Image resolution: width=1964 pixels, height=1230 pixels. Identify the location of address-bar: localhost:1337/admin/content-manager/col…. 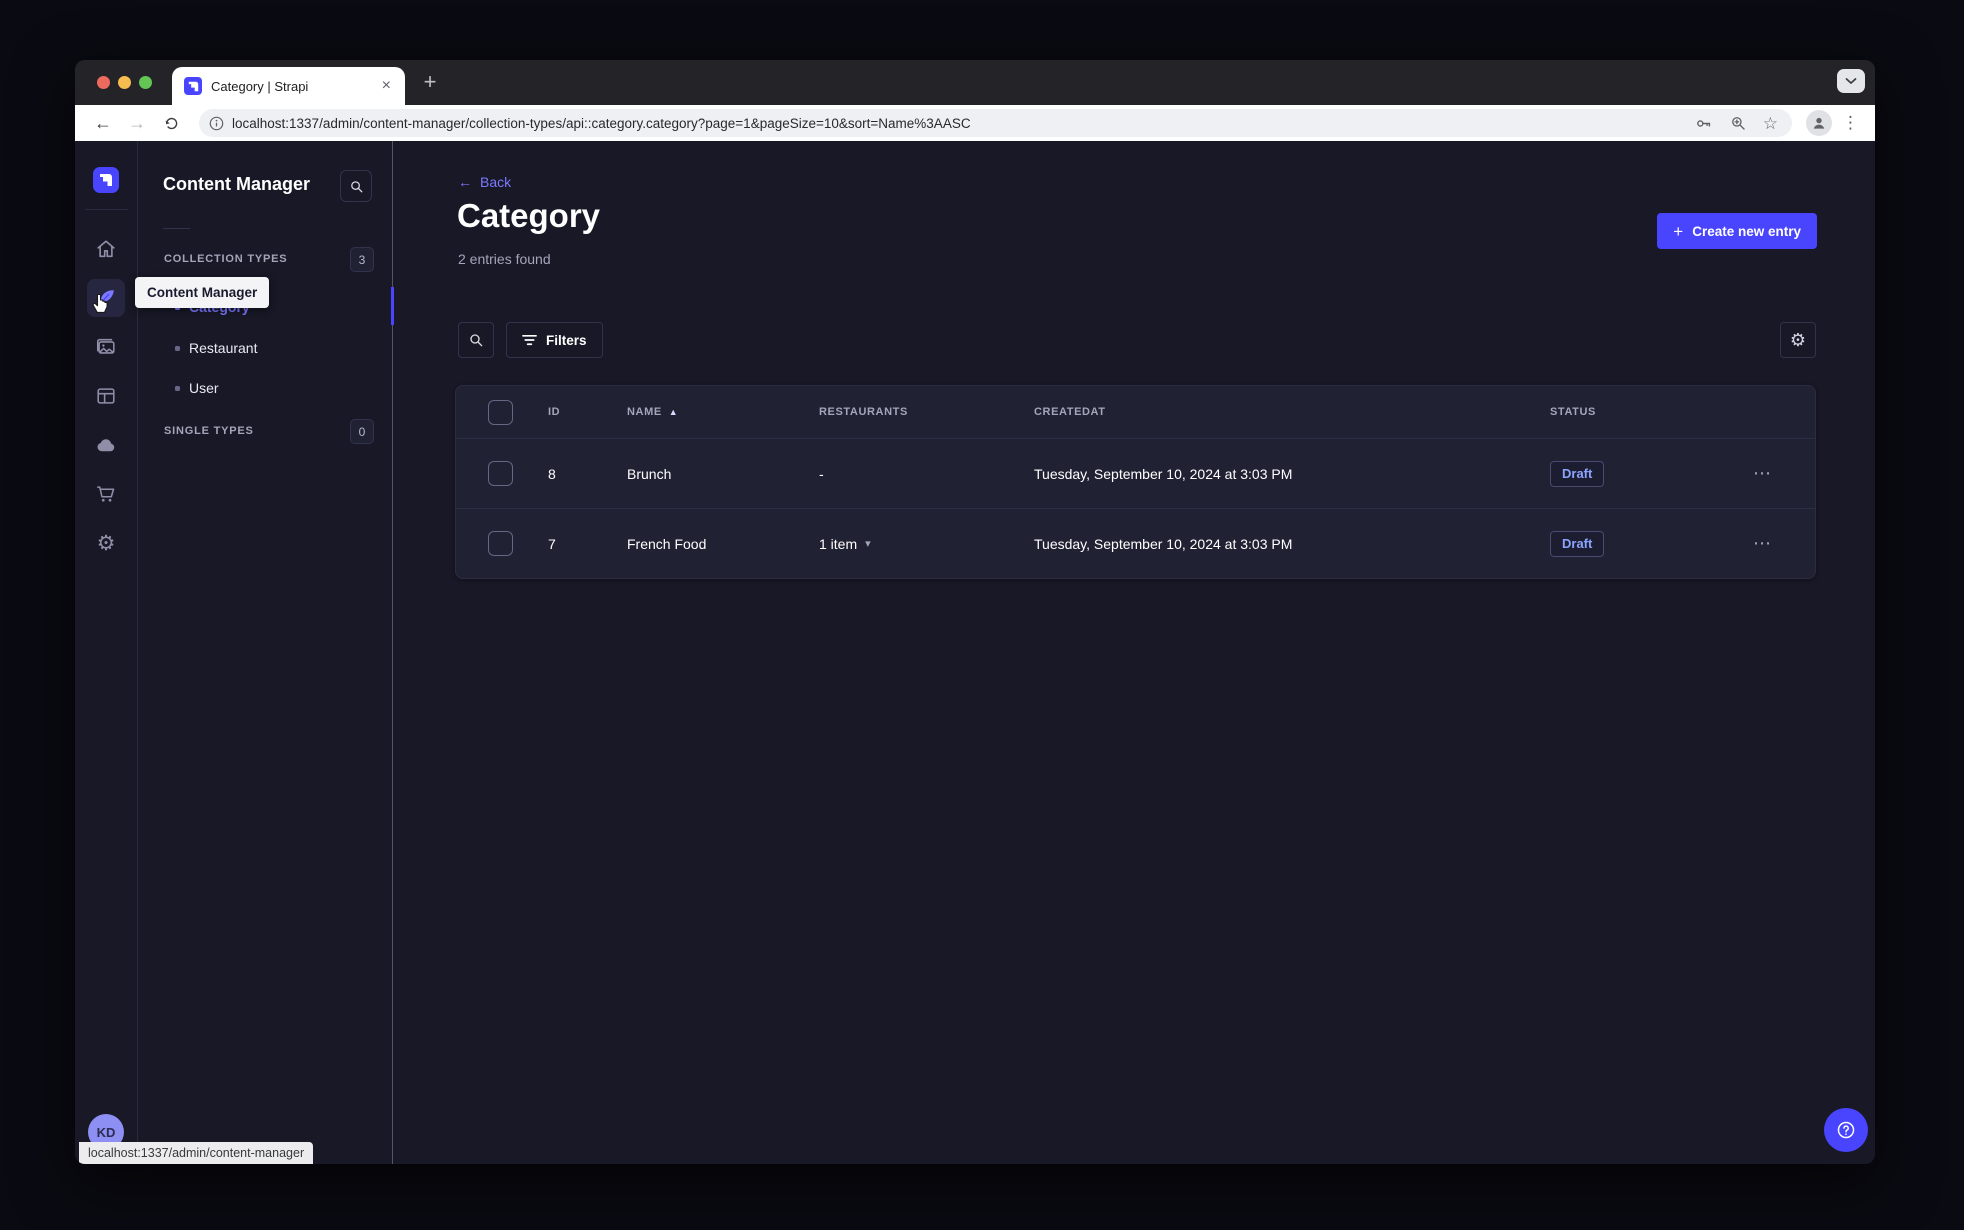
(995, 123).